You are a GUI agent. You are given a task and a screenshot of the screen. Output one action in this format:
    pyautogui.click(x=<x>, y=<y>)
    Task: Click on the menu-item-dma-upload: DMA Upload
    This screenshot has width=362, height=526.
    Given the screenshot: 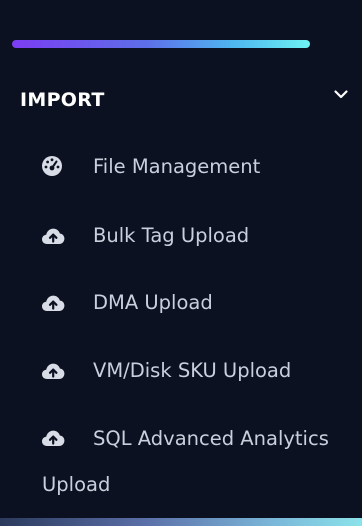 What is the action you would take?
    pyautogui.click(x=181, y=303)
    